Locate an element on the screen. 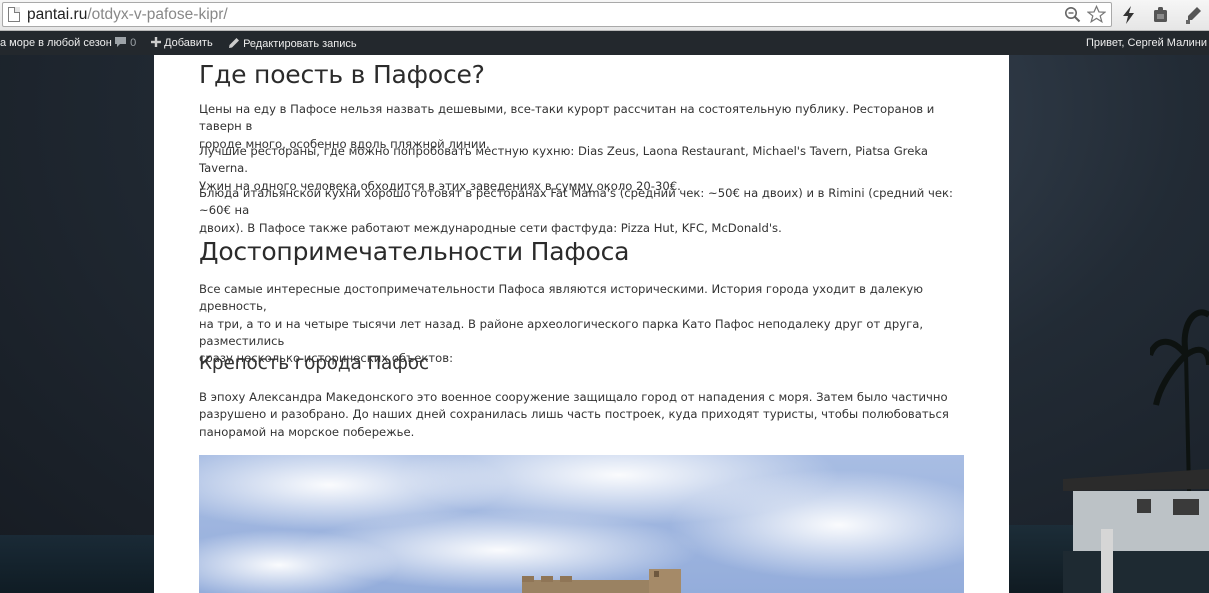 The height and width of the screenshot is (593, 1209). plus-icon is located at coordinates (156, 42).